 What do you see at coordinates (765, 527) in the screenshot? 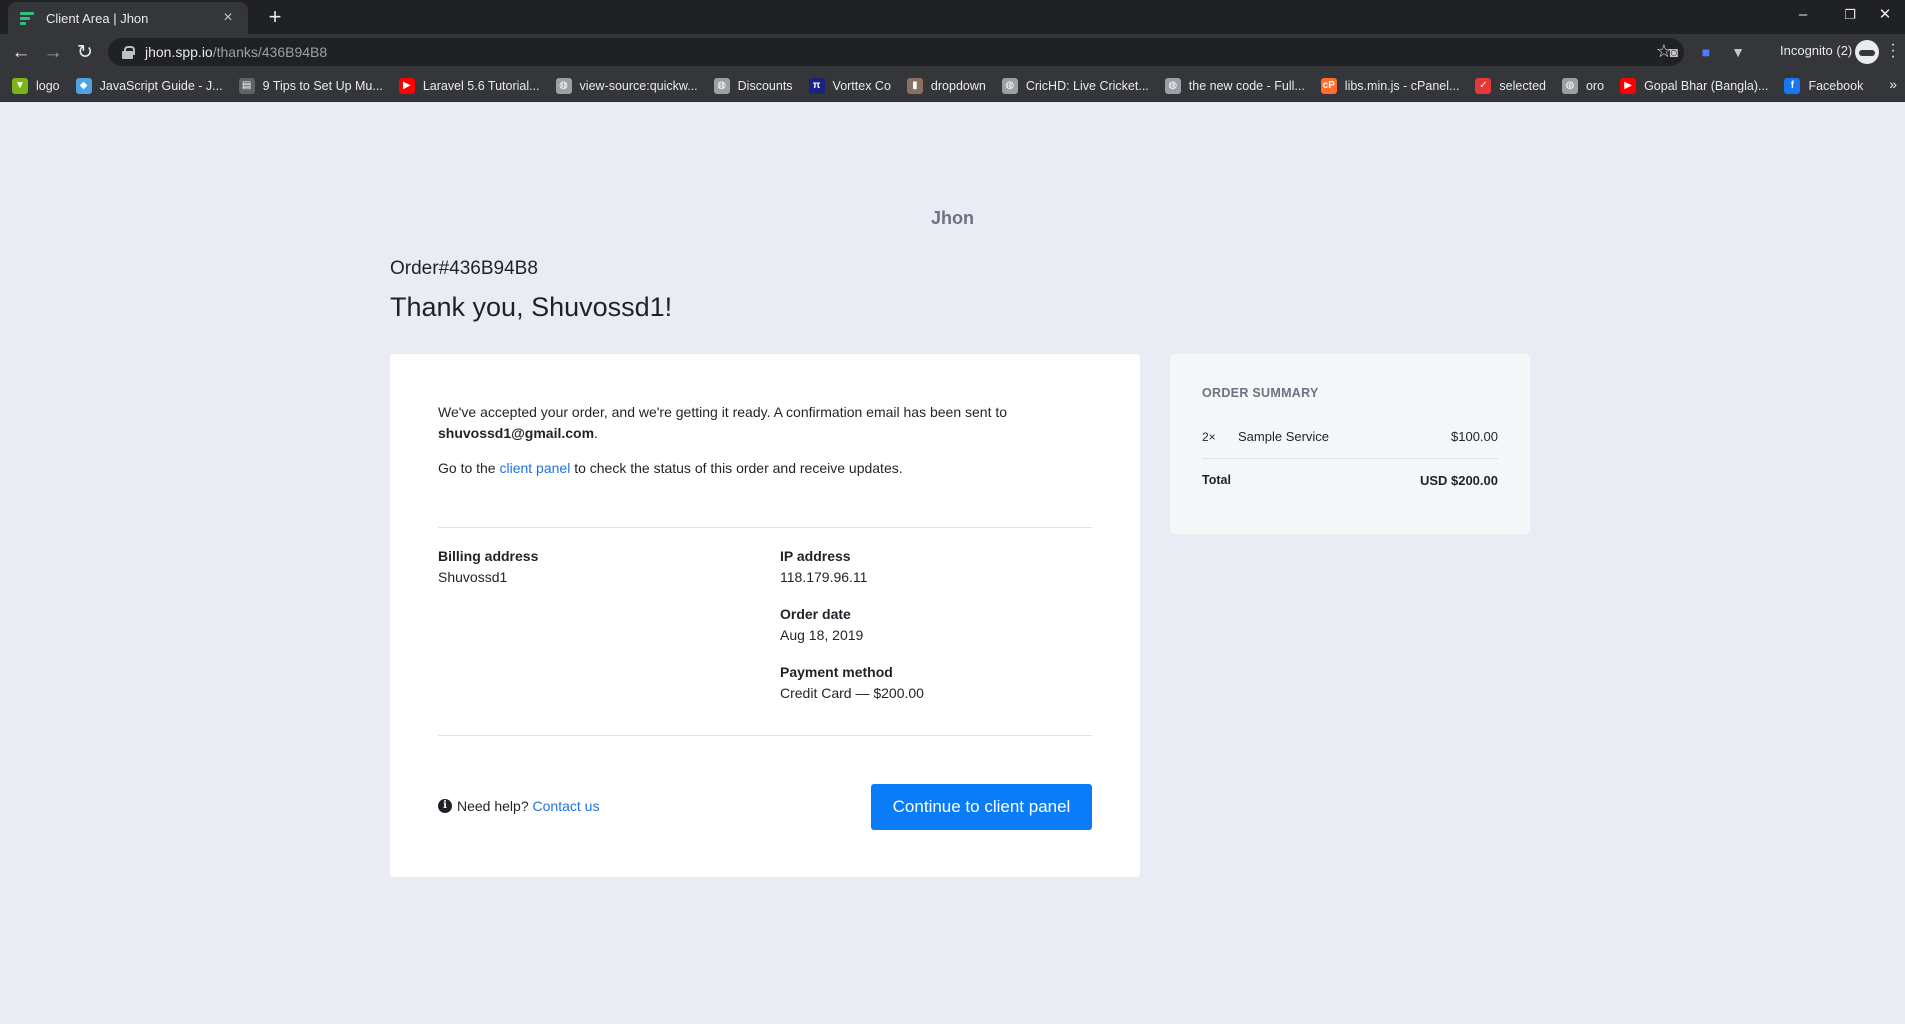
I see `divider-top` at bounding box center [765, 527].